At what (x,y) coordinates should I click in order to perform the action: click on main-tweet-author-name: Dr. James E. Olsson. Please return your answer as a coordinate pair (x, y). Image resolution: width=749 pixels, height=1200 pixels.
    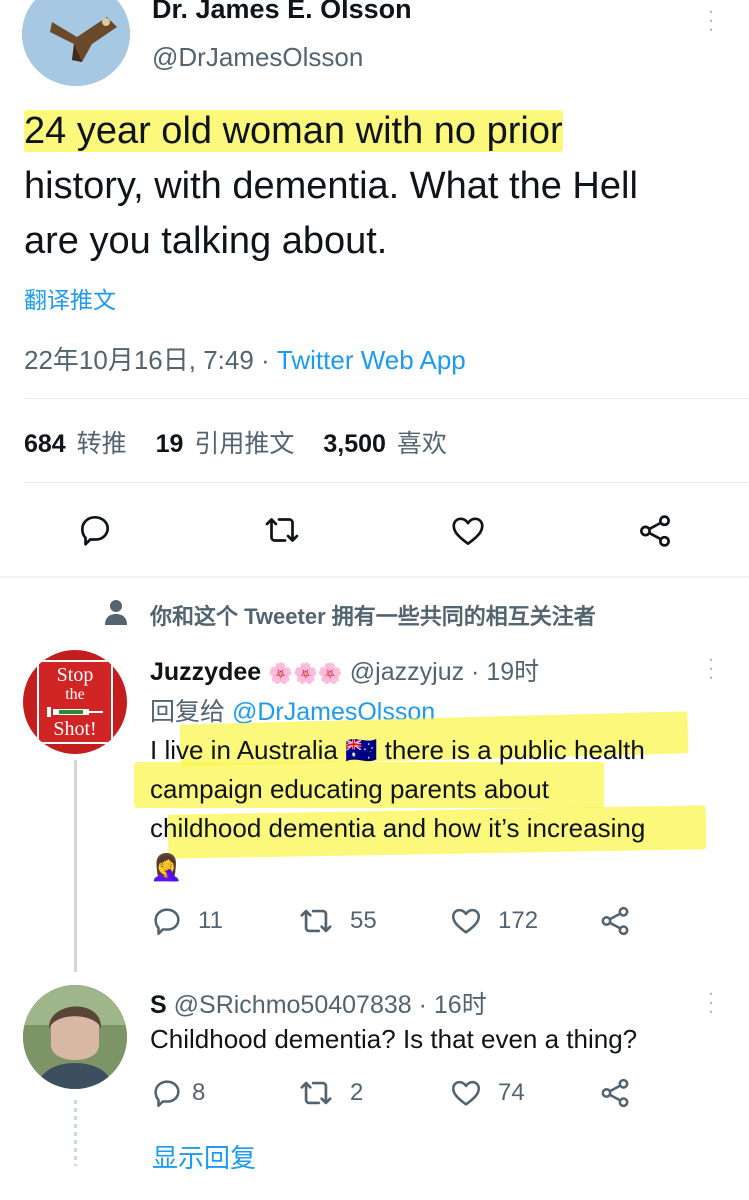
    Looking at the image, I should click on (282, 12).